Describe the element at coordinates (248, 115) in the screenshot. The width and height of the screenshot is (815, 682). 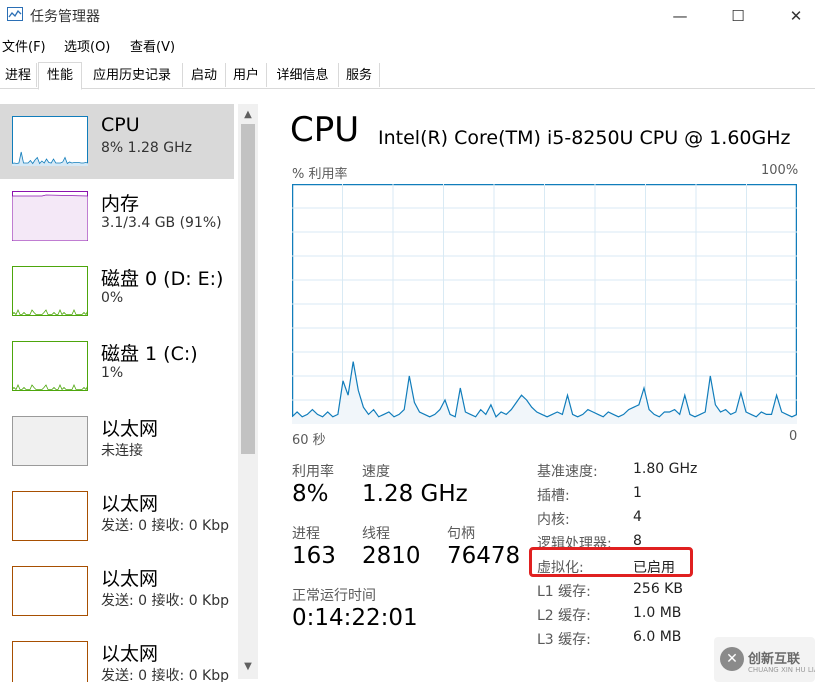
I see `scroll-up-arrow-icon: ▲` at that location.